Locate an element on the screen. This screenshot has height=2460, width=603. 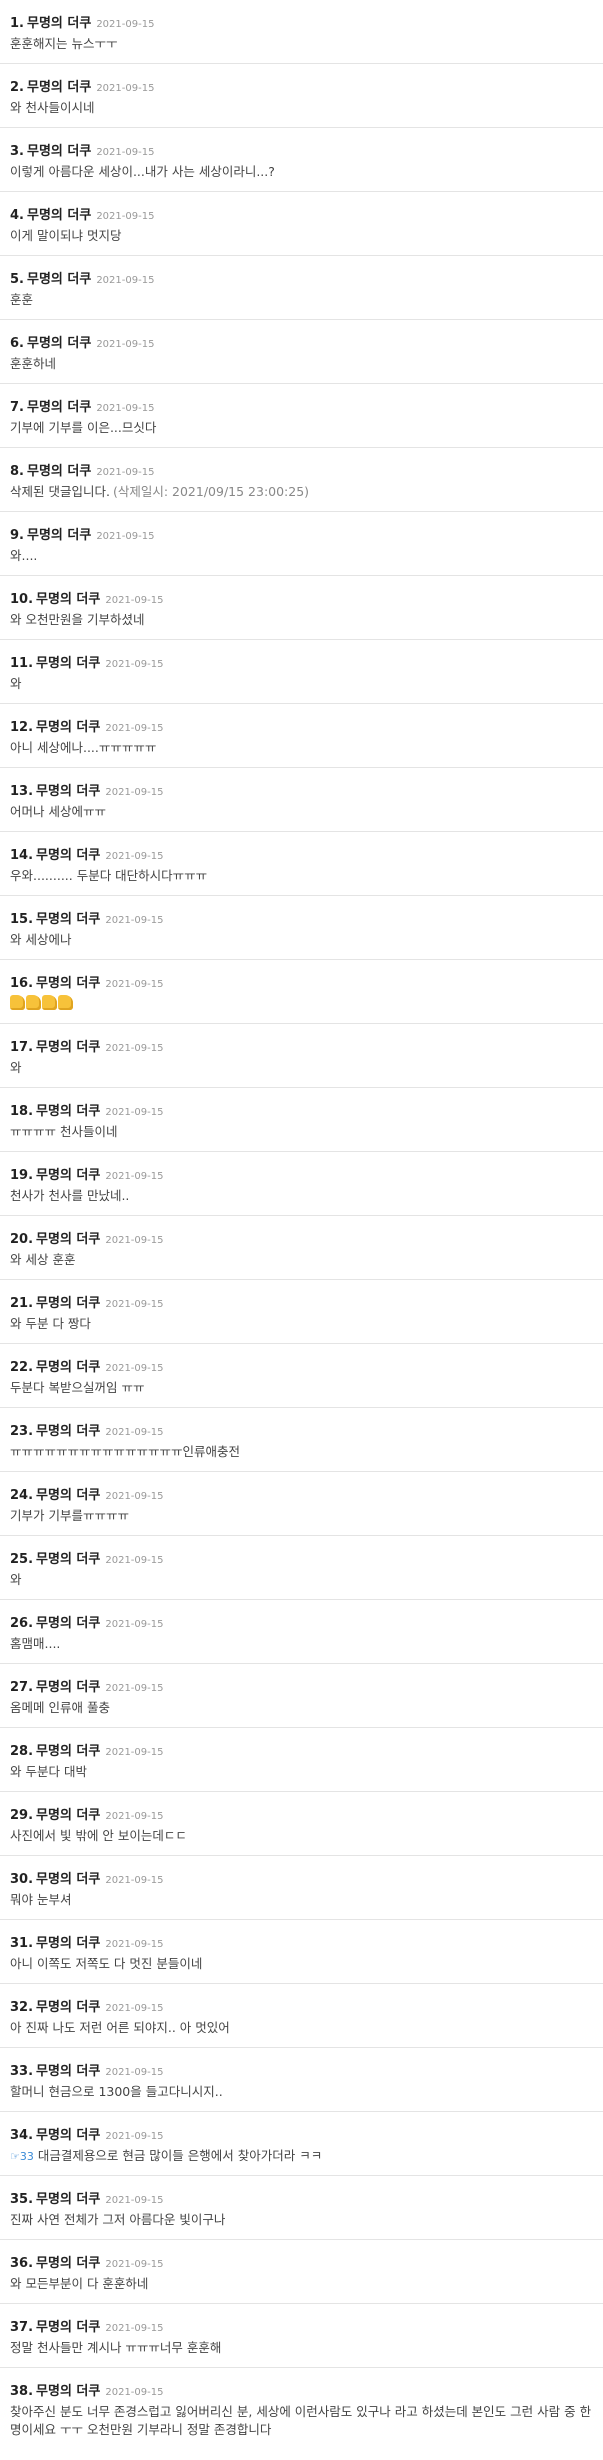
comment-item: 30. 무명의 더쿠 2021-09-15 뭐야 눈부셔 is located at coordinates (301, 1888).